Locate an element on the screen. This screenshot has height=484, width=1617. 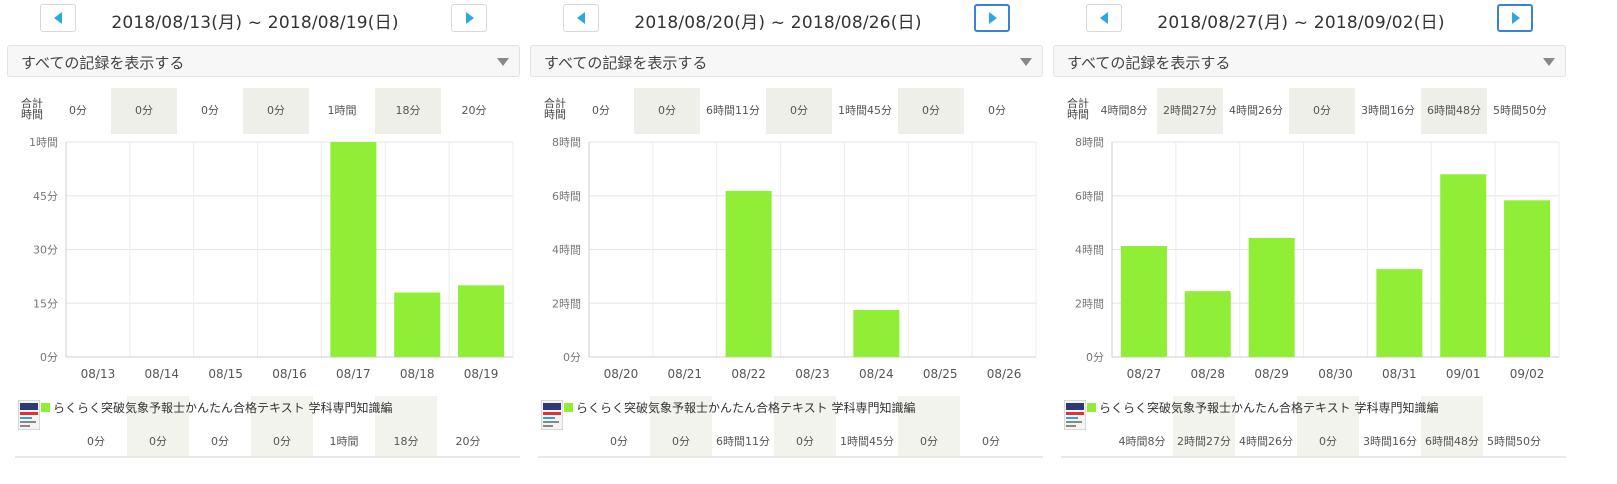
x-tick-label: 08/14 is located at coordinates (161, 374).